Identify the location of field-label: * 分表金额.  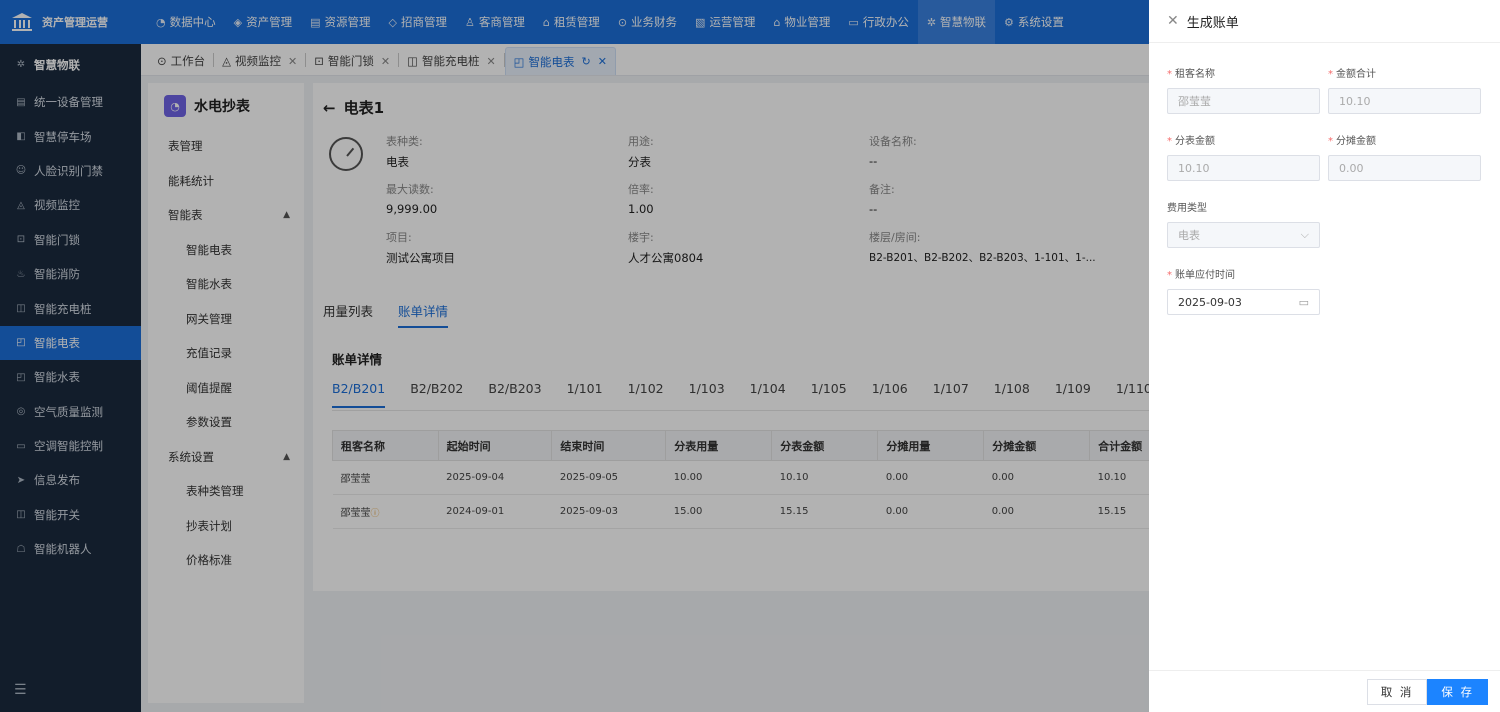
(1191, 141).